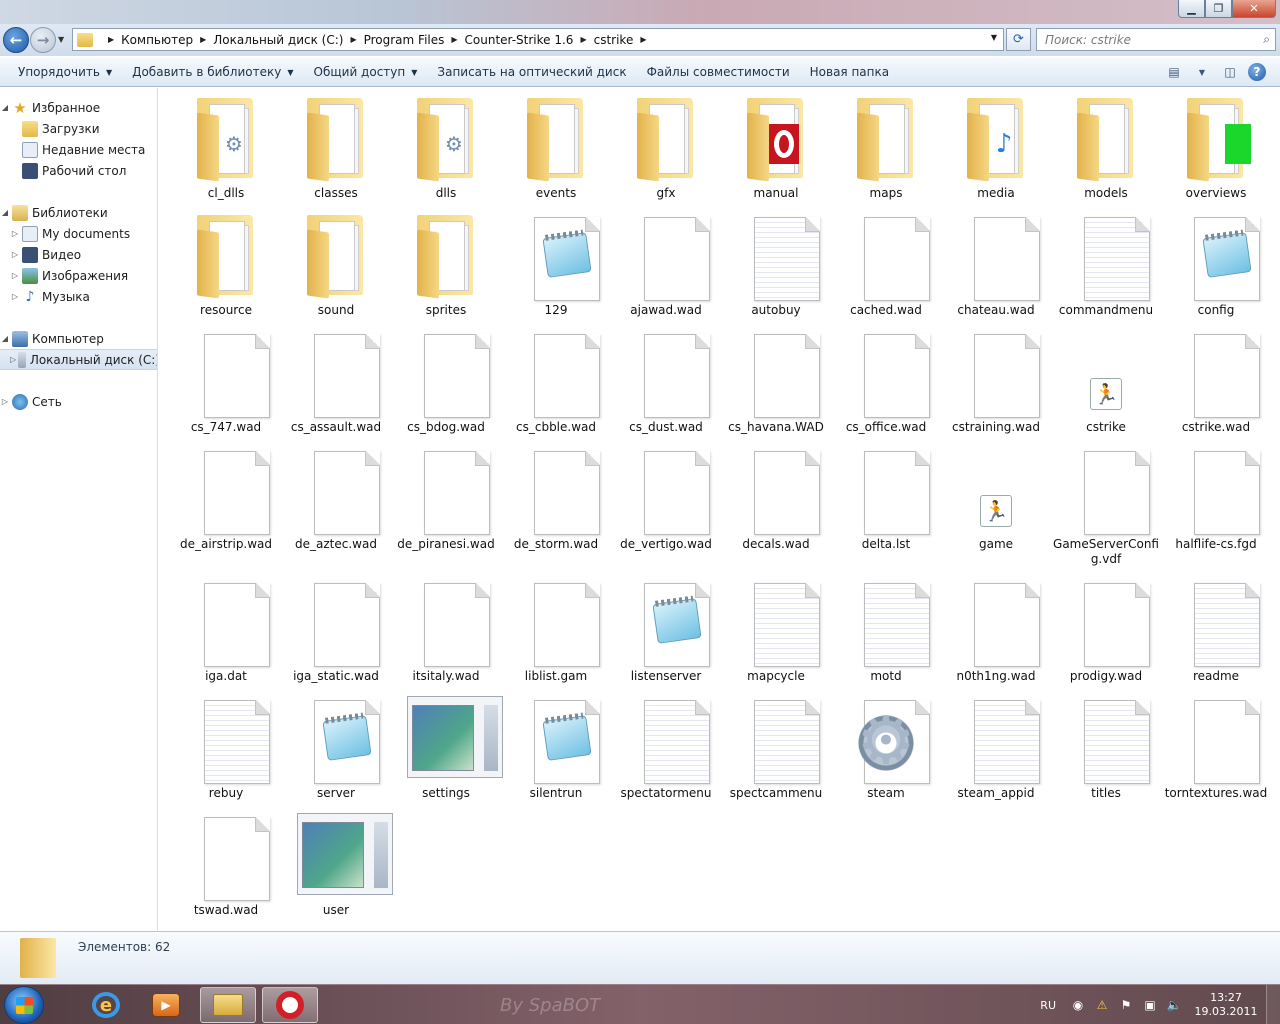  Describe the element at coordinates (556, 745) in the screenshot. I see `file-item: silentrun` at that location.